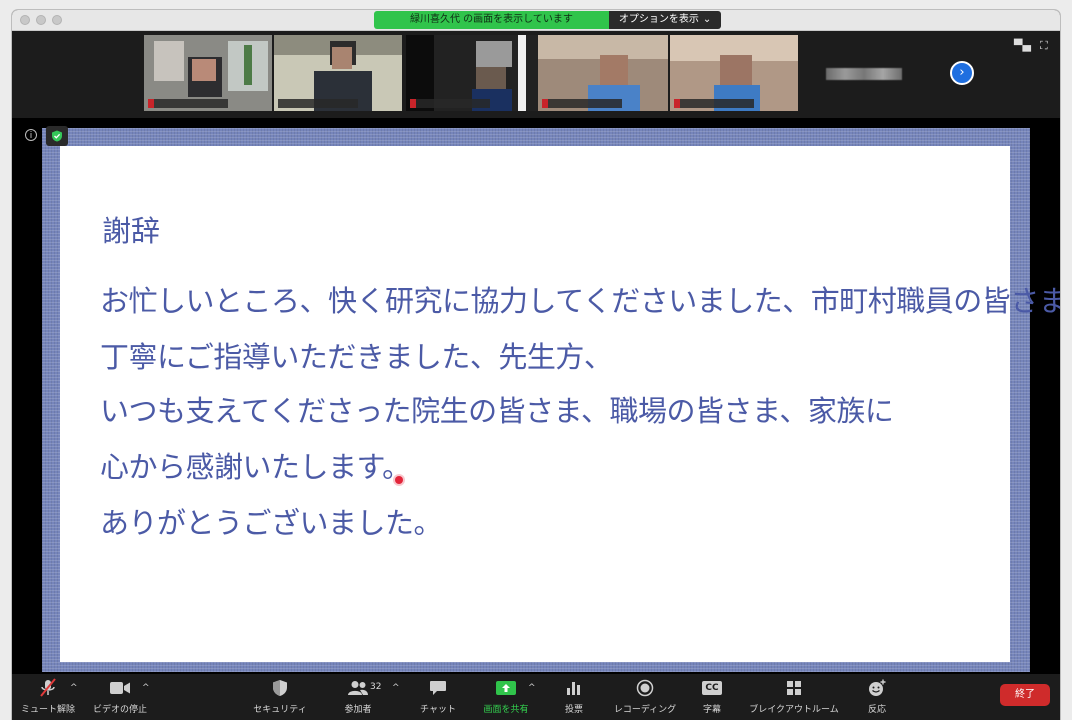  Describe the element at coordinates (506, 710) in the screenshot. I see `share-screen-label: 画面を共有` at that location.